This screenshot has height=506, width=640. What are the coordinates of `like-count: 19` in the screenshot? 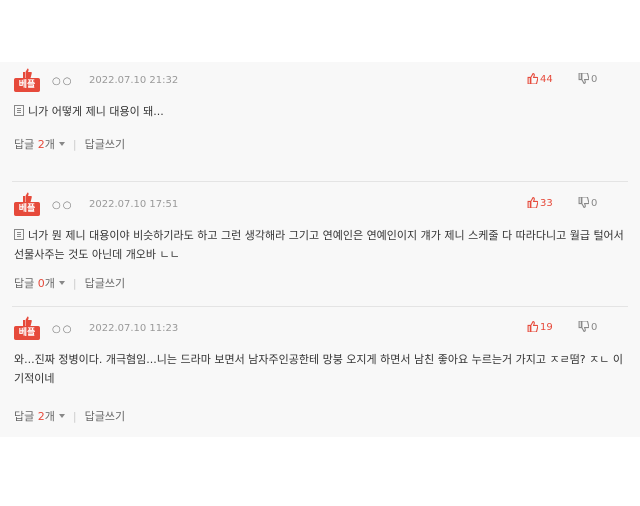 It's located at (546, 327).